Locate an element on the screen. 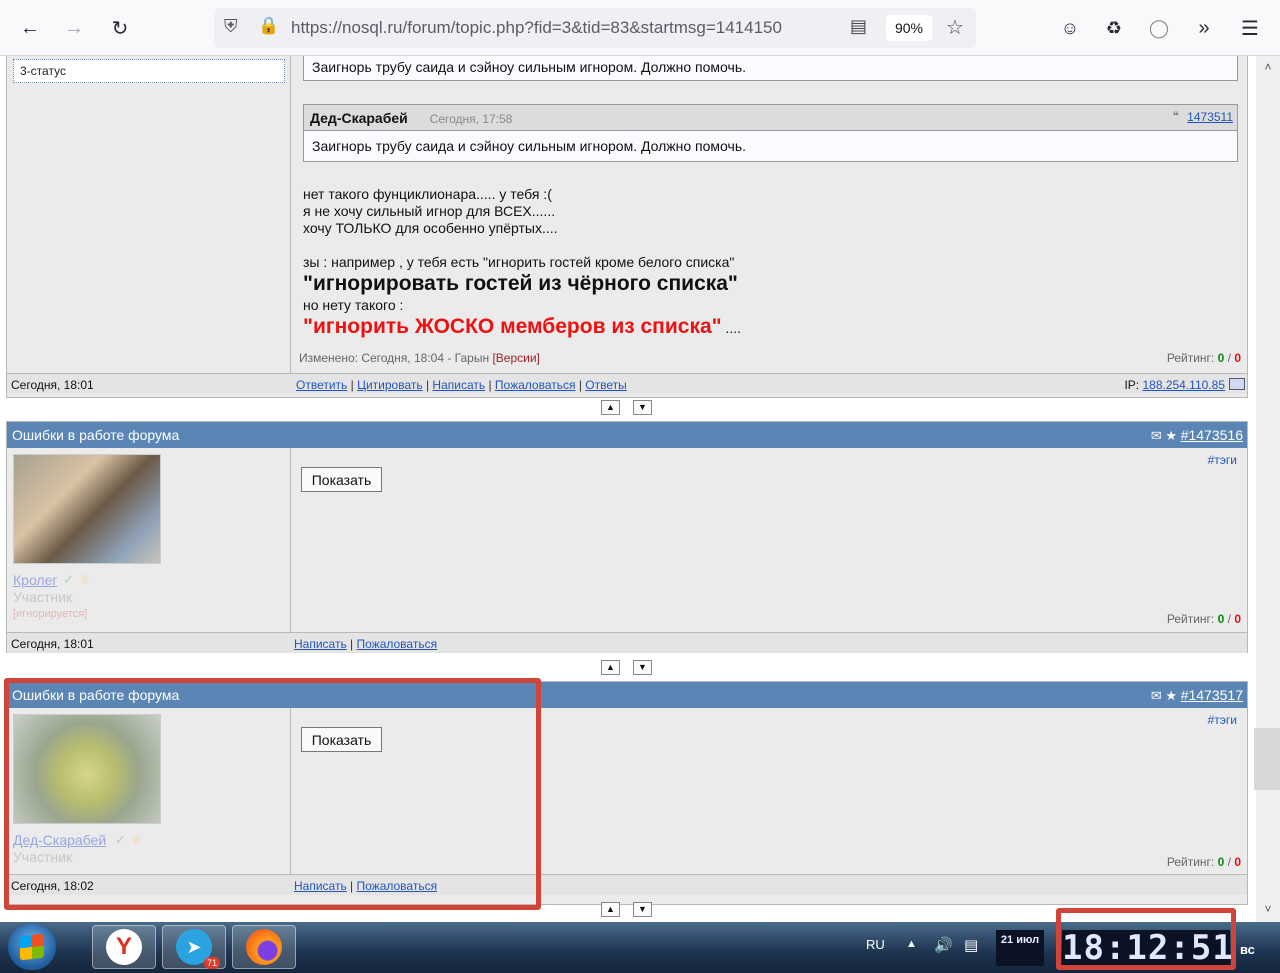 This screenshot has height=973, width=1280. back-icon: ← is located at coordinates (30, 28).